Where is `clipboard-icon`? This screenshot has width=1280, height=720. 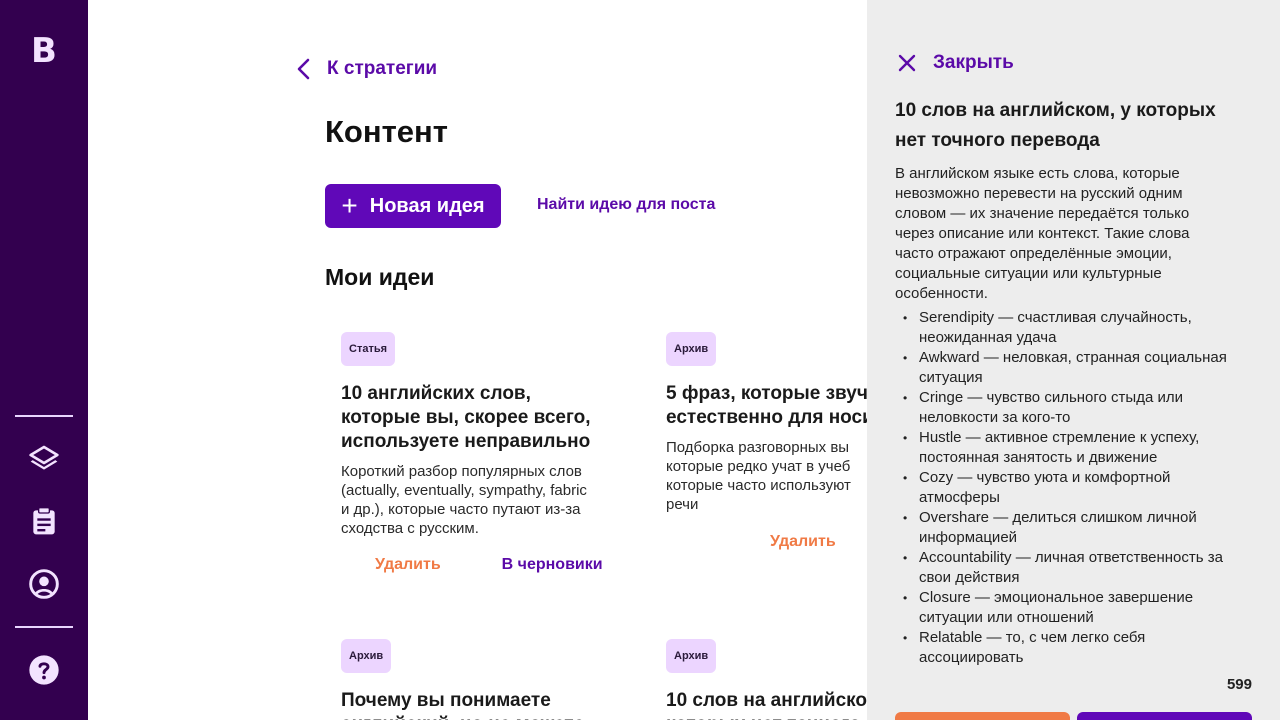
clipboard-icon is located at coordinates (44, 521).